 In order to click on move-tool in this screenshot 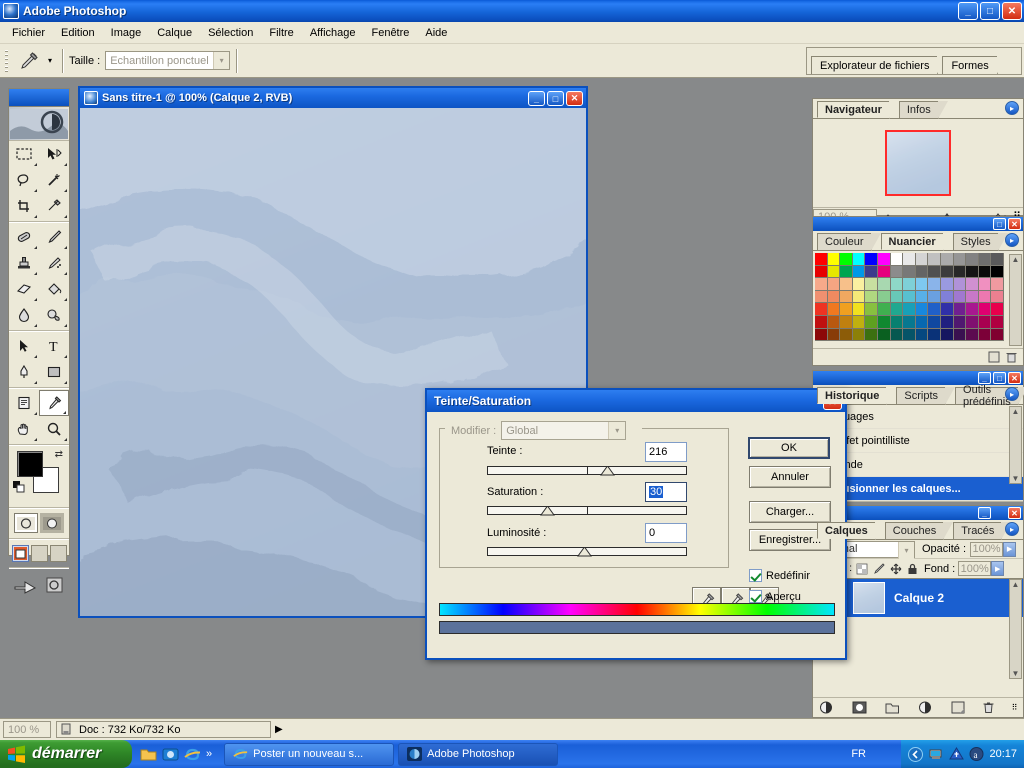, I will do `click(54, 154)`.